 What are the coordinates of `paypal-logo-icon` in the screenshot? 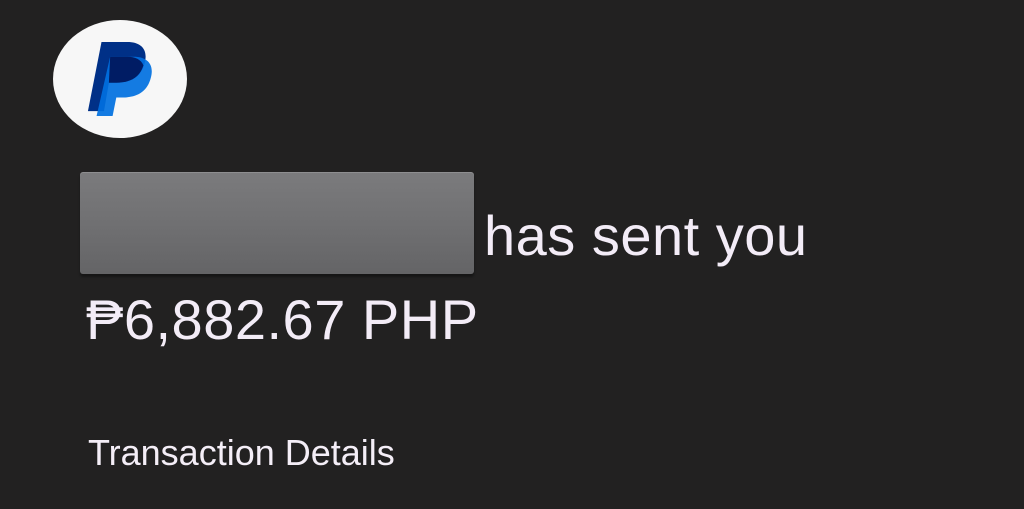 It's located at (120, 79).